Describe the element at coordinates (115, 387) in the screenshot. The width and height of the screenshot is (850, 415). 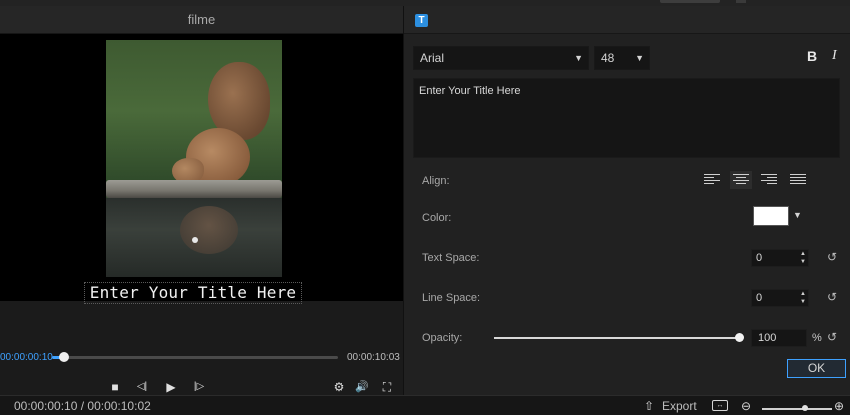
I see `stop-icon: ■` at that location.